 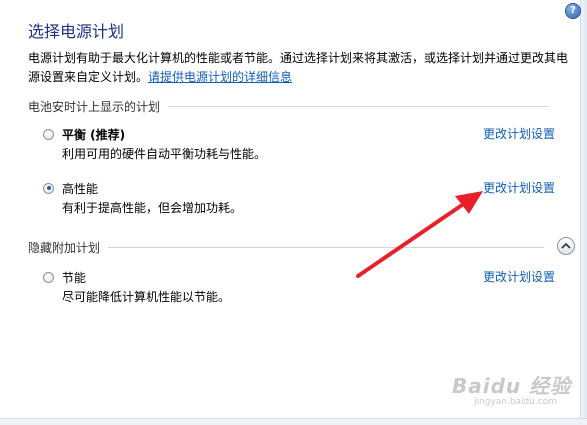 What do you see at coordinates (419, 234) in the screenshot?
I see `annotation-arrow-icon` at bounding box center [419, 234].